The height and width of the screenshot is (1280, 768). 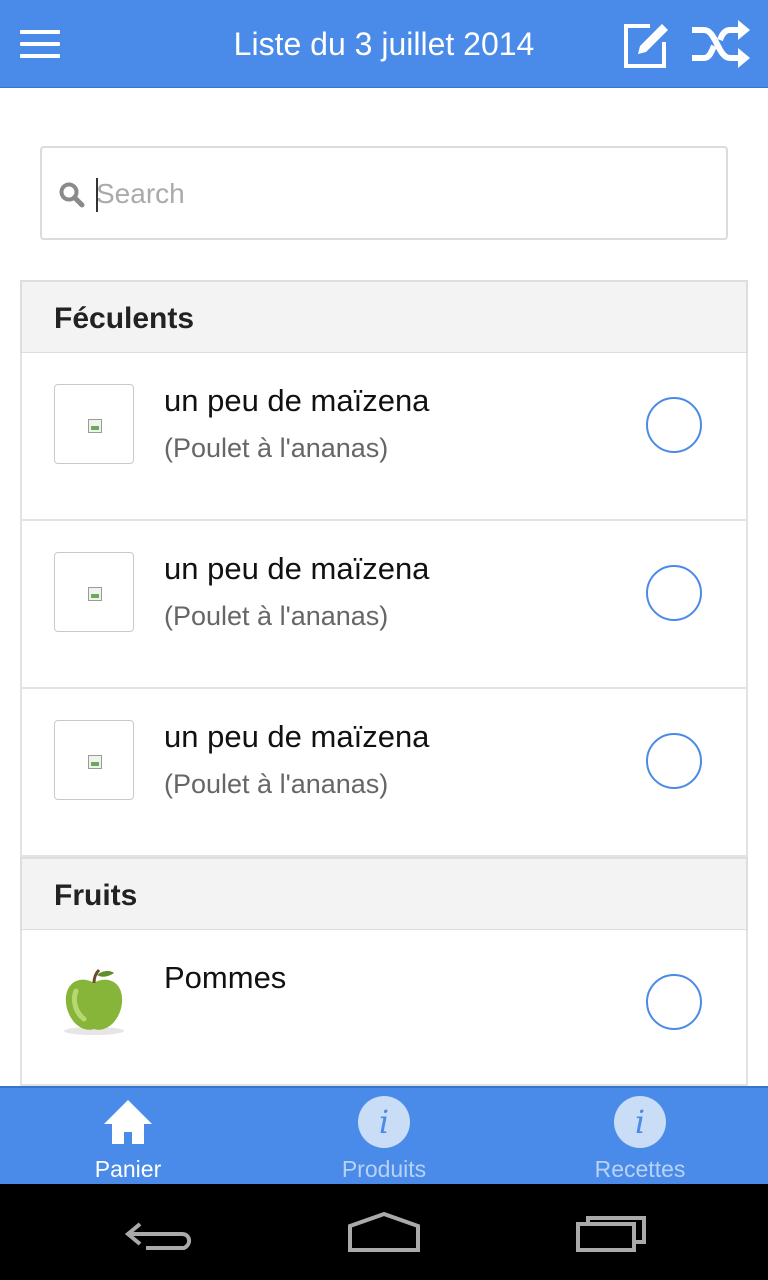 I want to click on shuffle-icon, so click(x=720, y=44).